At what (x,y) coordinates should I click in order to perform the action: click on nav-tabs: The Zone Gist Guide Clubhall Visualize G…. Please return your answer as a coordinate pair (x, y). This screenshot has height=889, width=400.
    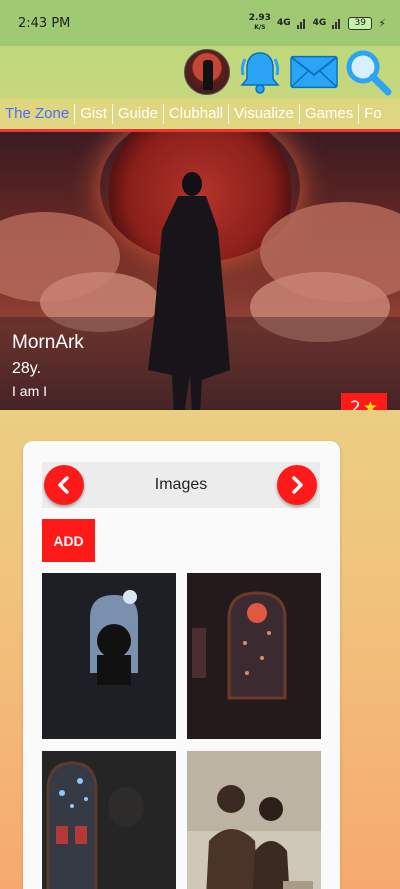
    Looking at the image, I should click on (200, 115).